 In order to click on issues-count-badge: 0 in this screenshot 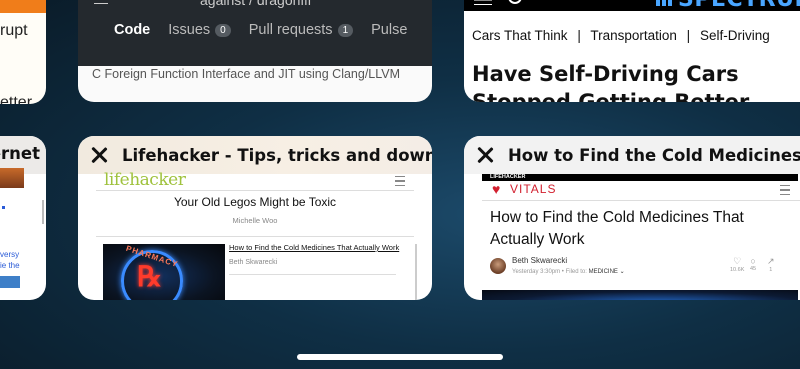, I will do `click(223, 30)`.